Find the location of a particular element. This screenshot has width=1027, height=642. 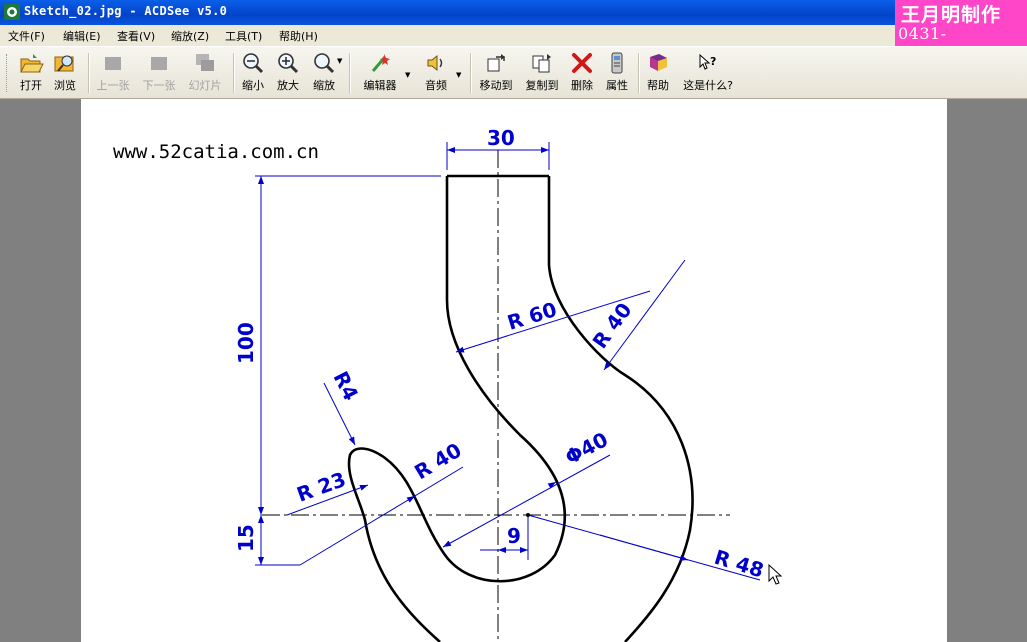

dim-r60: R 60 is located at coordinates (531, 316).